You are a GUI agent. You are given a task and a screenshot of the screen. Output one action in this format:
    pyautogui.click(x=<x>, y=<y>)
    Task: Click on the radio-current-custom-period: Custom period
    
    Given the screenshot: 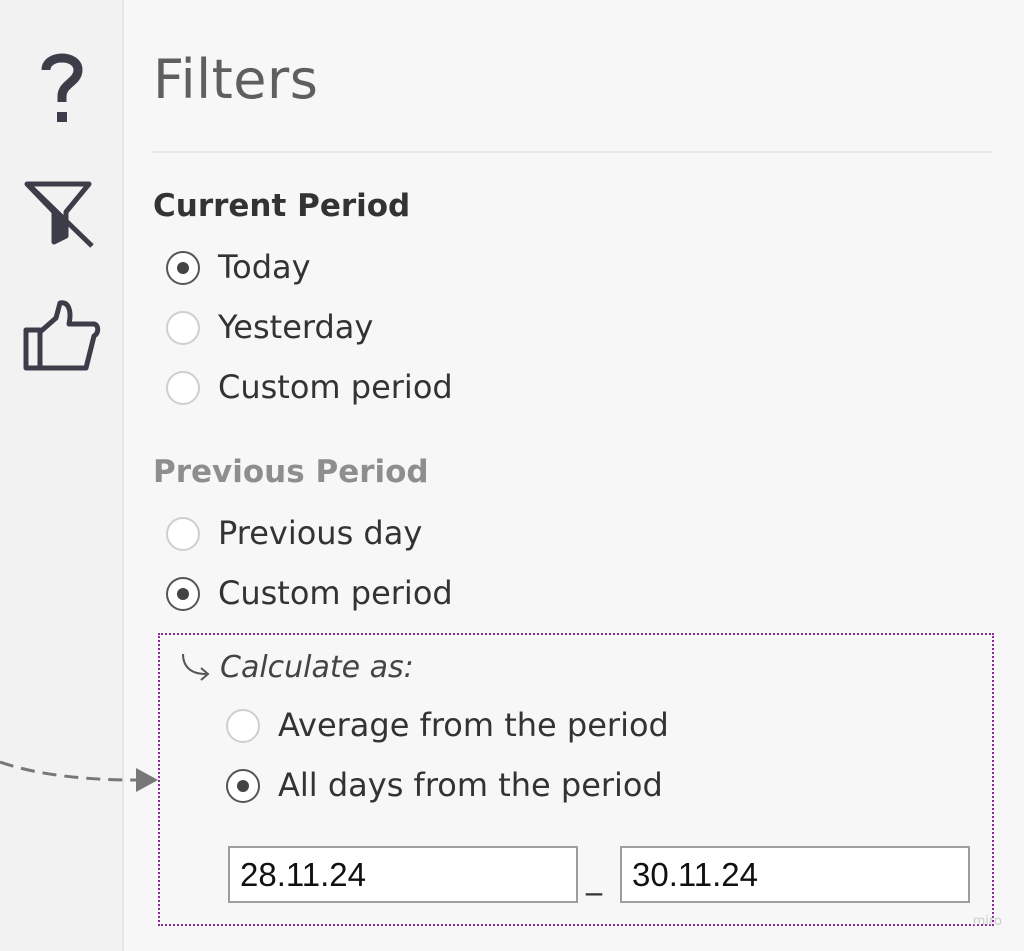 What is the action you would take?
    pyautogui.click(x=321, y=390)
    